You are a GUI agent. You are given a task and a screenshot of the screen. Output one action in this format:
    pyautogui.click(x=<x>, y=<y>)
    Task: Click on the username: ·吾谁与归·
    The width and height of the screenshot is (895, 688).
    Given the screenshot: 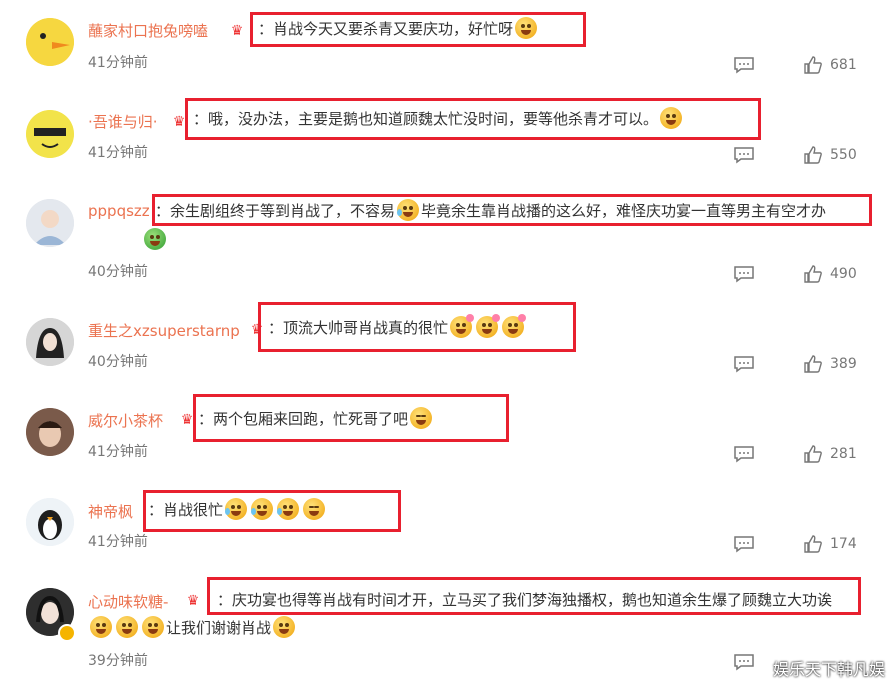 What is the action you would take?
    pyautogui.click(x=123, y=121)
    